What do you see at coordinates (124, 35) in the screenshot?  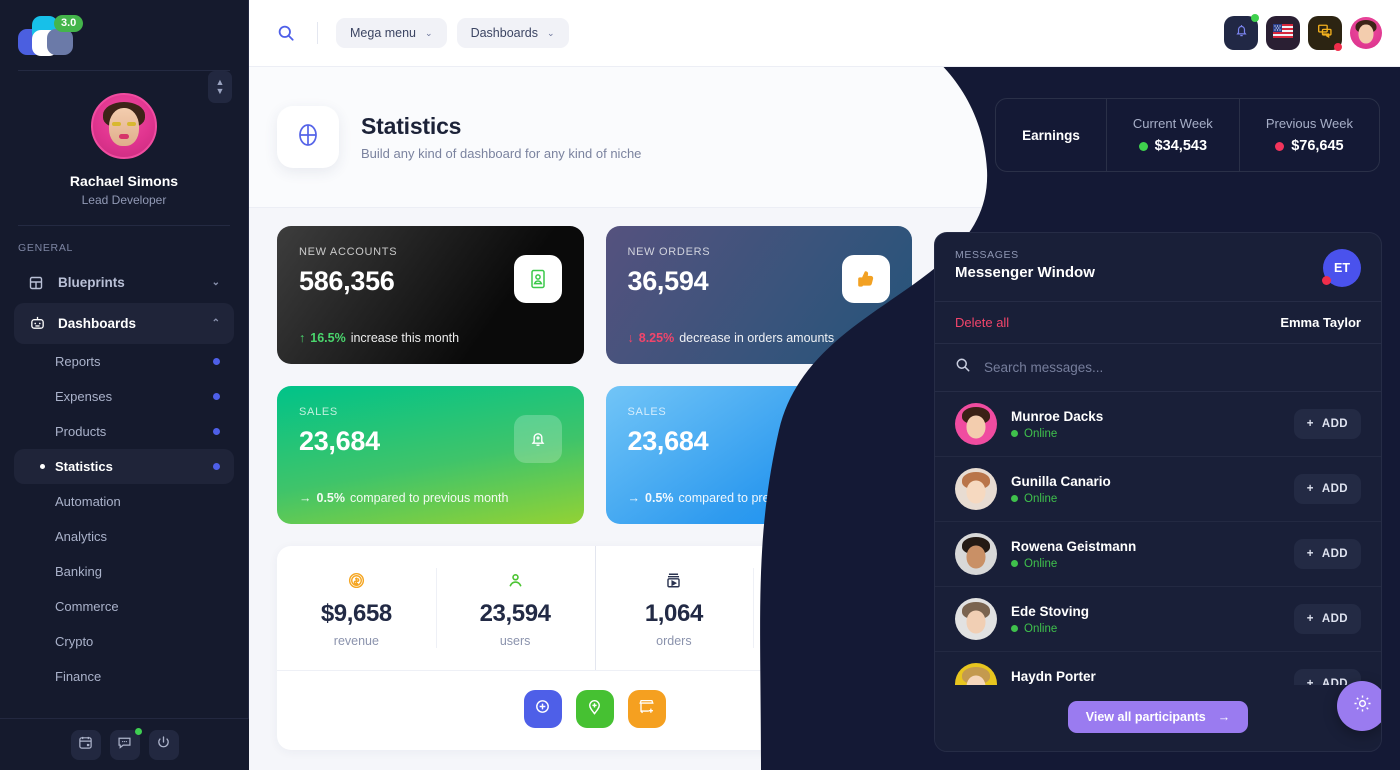 I see `logo: 3.0` at bounding box center [124, 35].